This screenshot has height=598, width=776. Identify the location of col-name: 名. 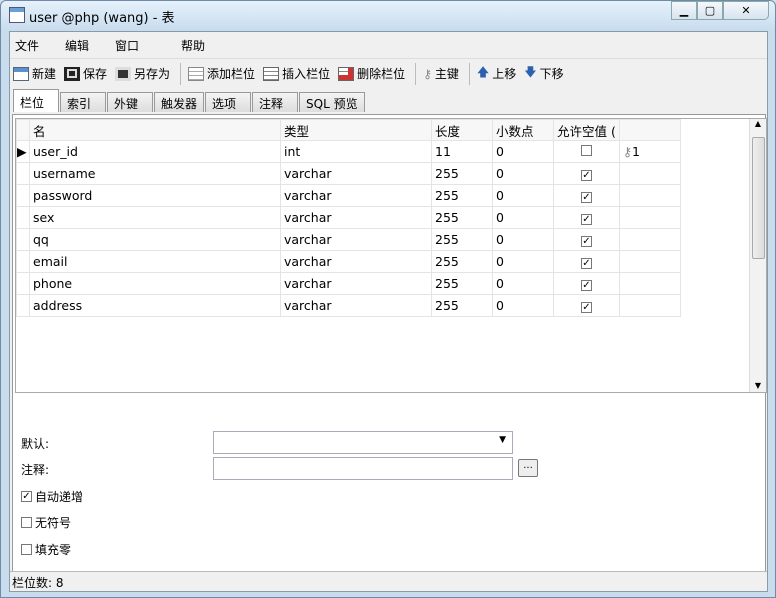
(155, 130).